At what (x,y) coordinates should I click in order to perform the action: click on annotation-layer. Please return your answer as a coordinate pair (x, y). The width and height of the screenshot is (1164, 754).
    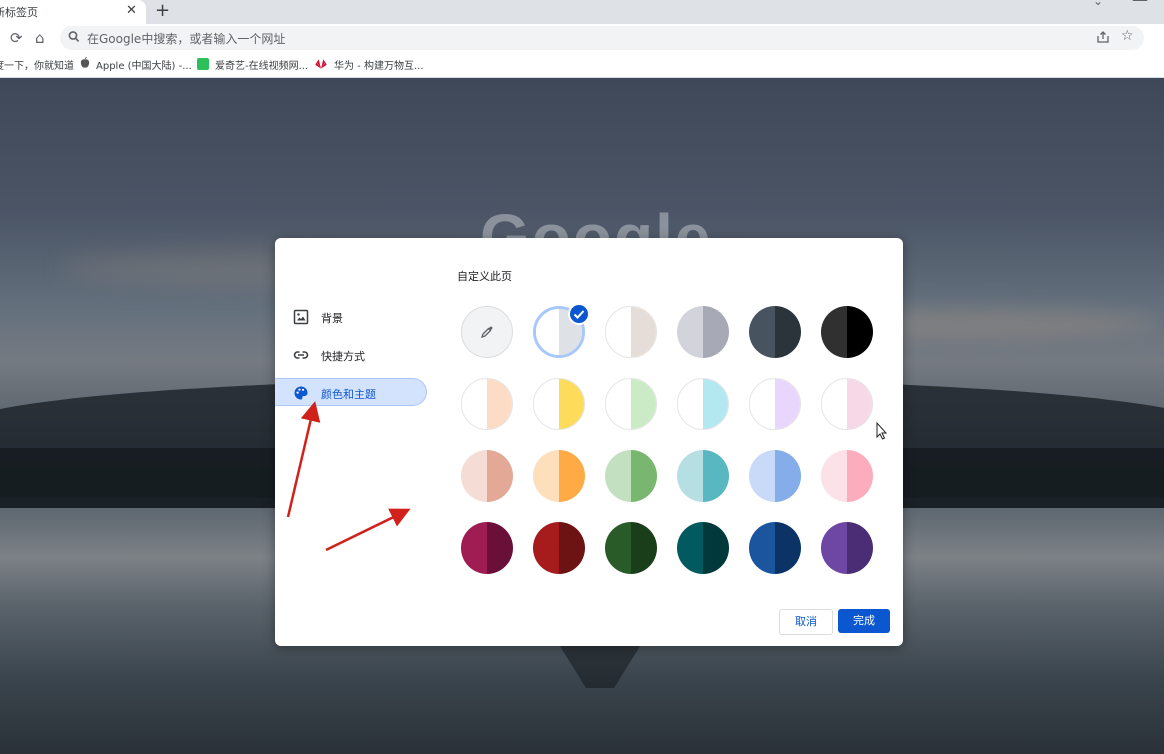
    Looking at the image, I should click on (587, 476).